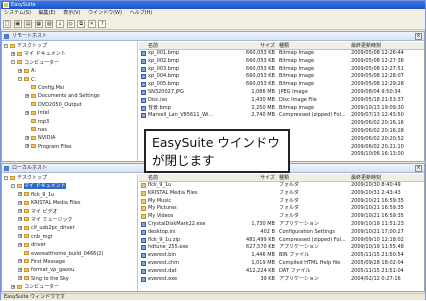 The image size is (426, 301). Describe the element at coordinates (143, 193) in the screenshot. I see `folder-icon` at that location.